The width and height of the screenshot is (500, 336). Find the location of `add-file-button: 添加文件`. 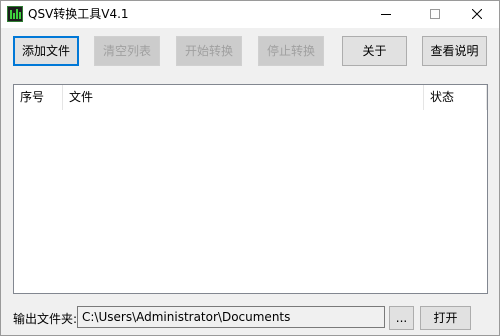

add-file-button: 添加文件 is located at coordinates (46, 51).